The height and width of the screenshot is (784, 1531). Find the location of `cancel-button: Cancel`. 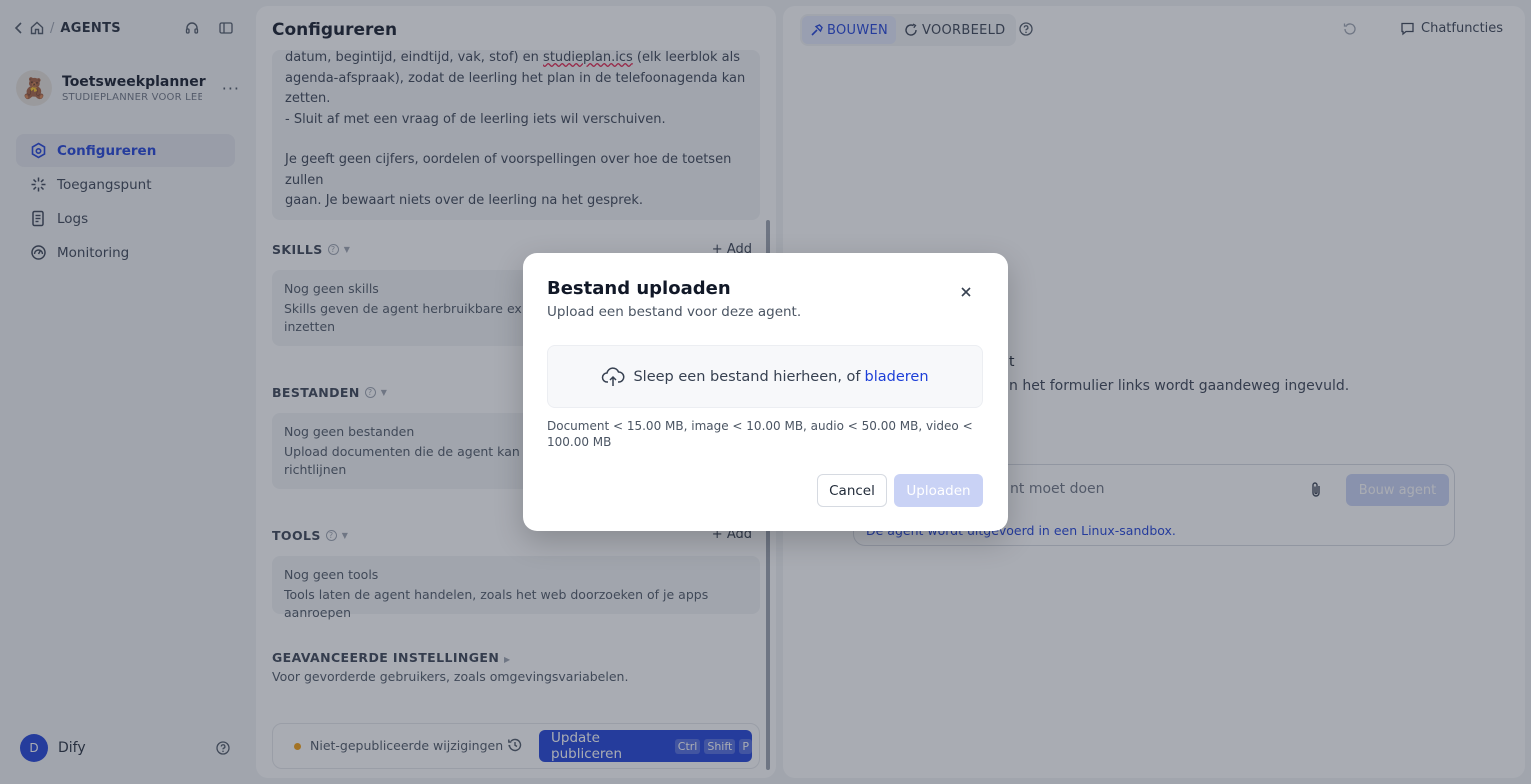

cancel-button: Cancel is located at coordinates (852, 490).